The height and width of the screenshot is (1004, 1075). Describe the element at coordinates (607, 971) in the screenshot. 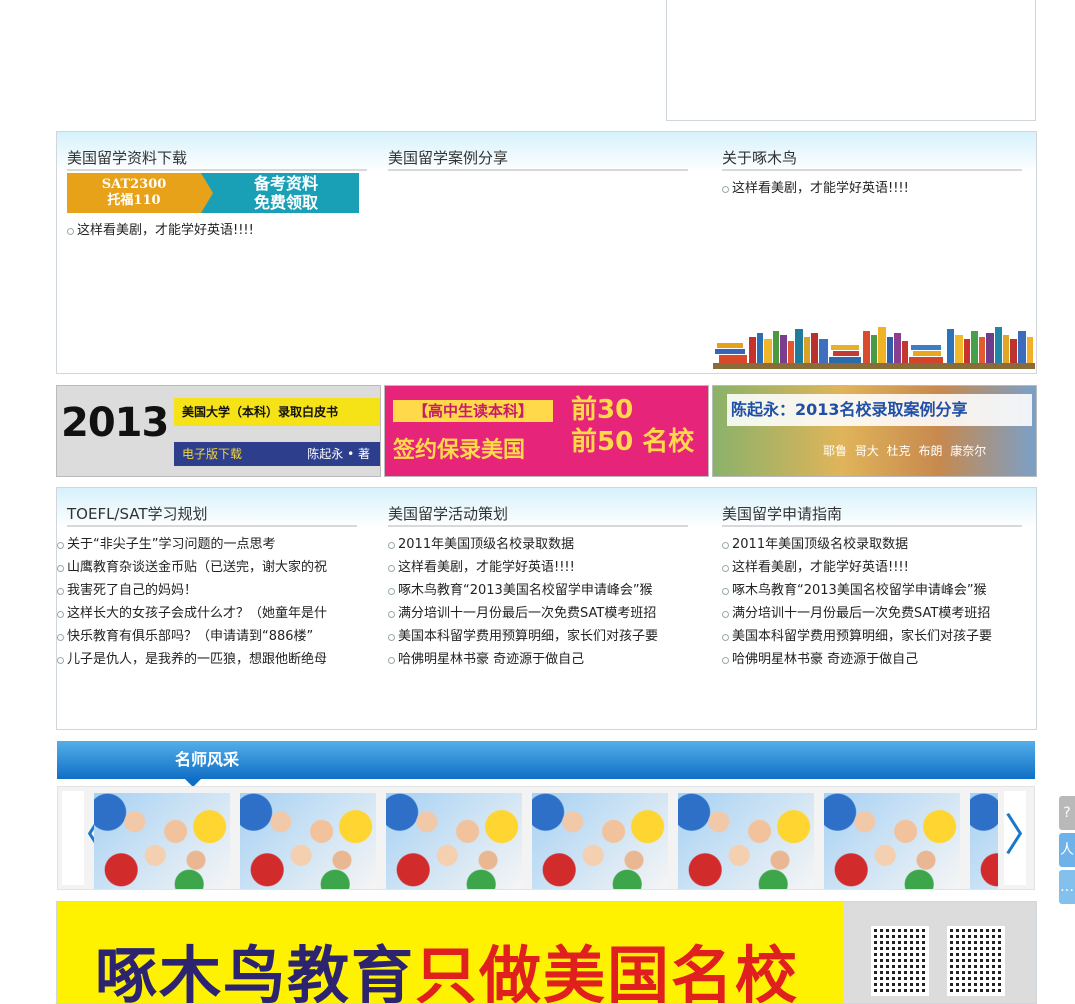

I see `brand-tagline: 只做美国名校` at that location.